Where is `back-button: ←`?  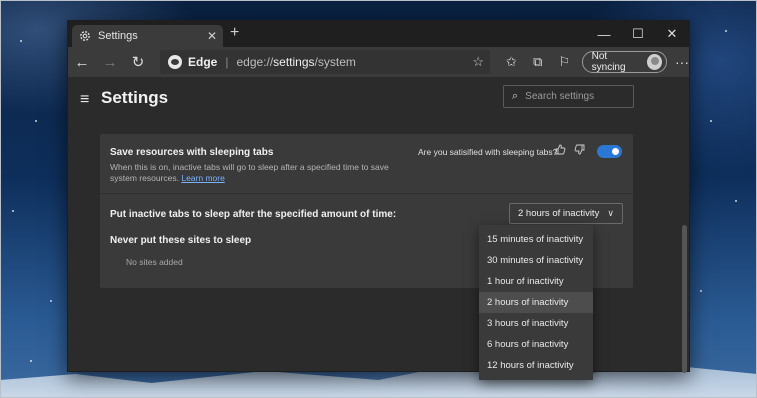 back-button: ← is located at coordinates (82, 62).